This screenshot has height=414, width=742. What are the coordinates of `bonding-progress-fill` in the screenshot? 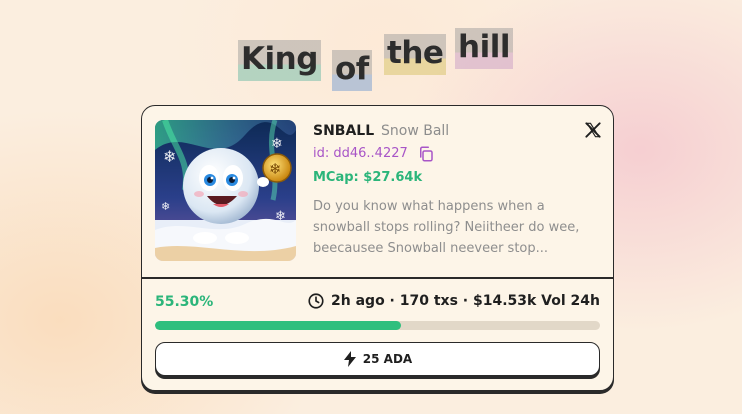 It's located at (278, 325).